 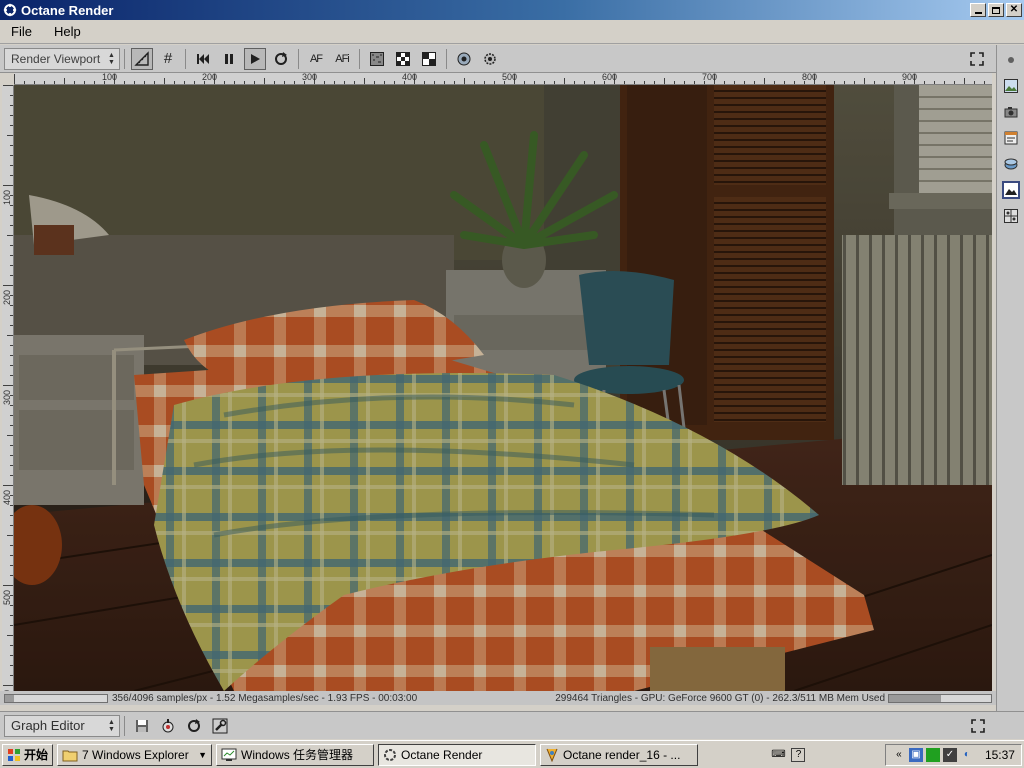 What do you see at coordinates (310, 77) in the screenshot?
I see `ruler-label: 300` at bounding box center [310, 77].